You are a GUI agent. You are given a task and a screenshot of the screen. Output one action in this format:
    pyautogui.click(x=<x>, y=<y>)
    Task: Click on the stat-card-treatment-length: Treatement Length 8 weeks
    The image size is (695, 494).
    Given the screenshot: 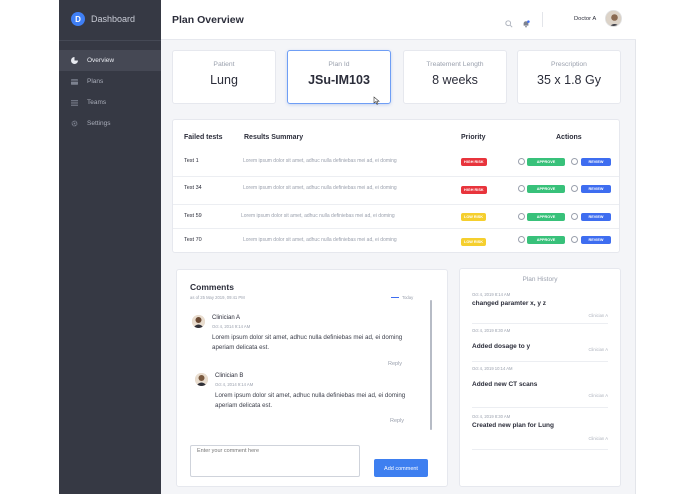 What is the action you would take?
    pyautogui.click(x=455, y=77)
    